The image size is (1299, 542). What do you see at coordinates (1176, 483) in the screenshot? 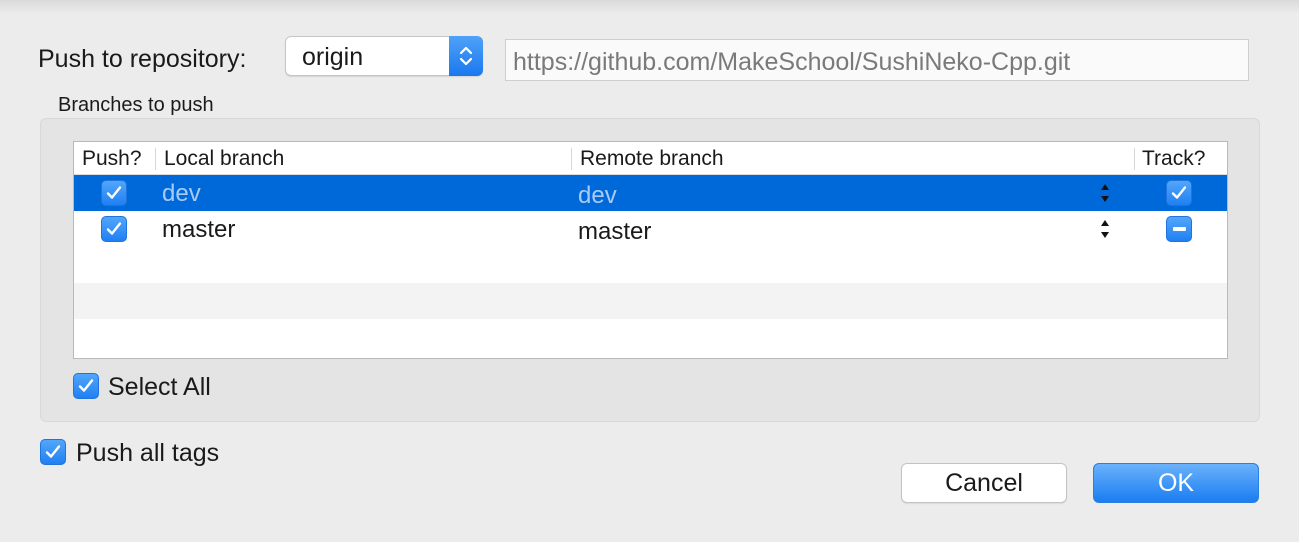
I see `ok-button: OK` at bounding box center [1176, 483].